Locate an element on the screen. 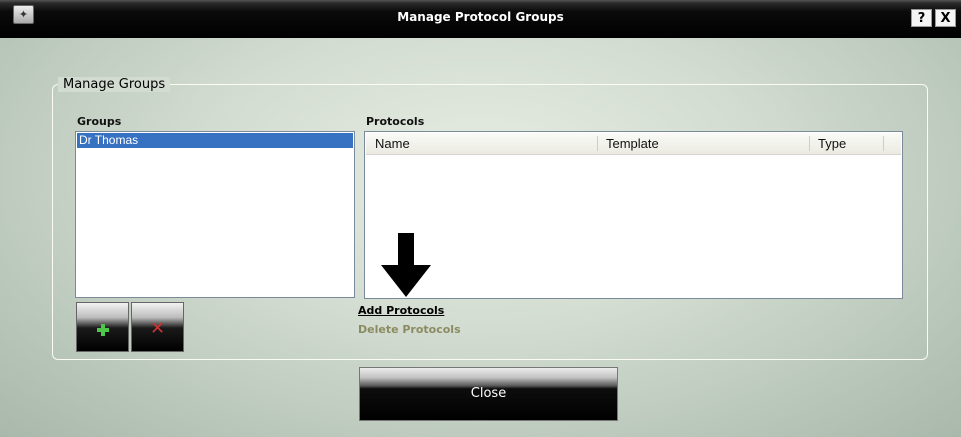  remove-group-button: ✕ is located at coordinates (157, 327).